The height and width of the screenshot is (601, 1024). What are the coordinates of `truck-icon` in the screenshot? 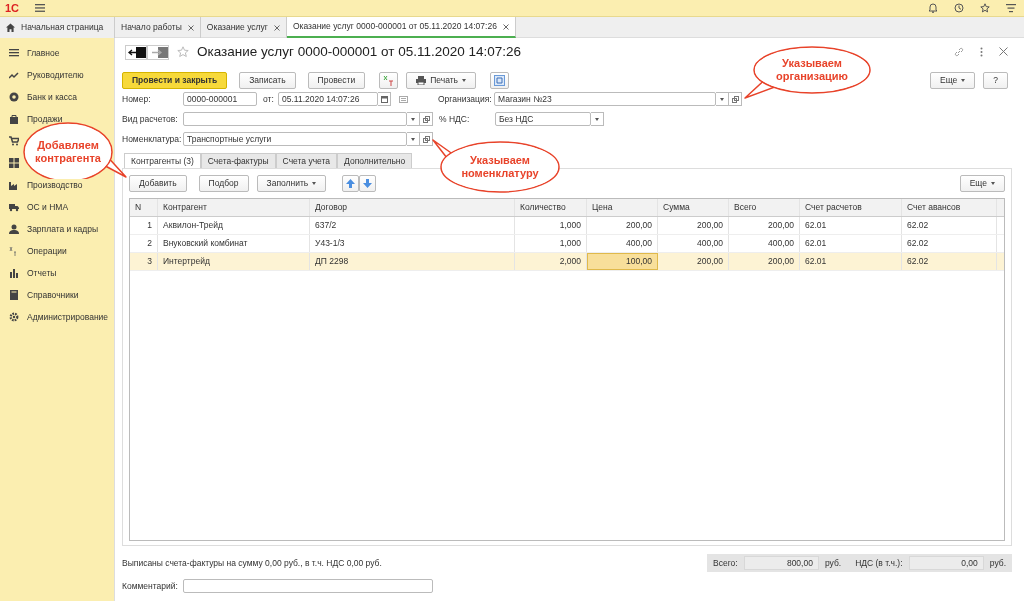 It's located at (14, 207).